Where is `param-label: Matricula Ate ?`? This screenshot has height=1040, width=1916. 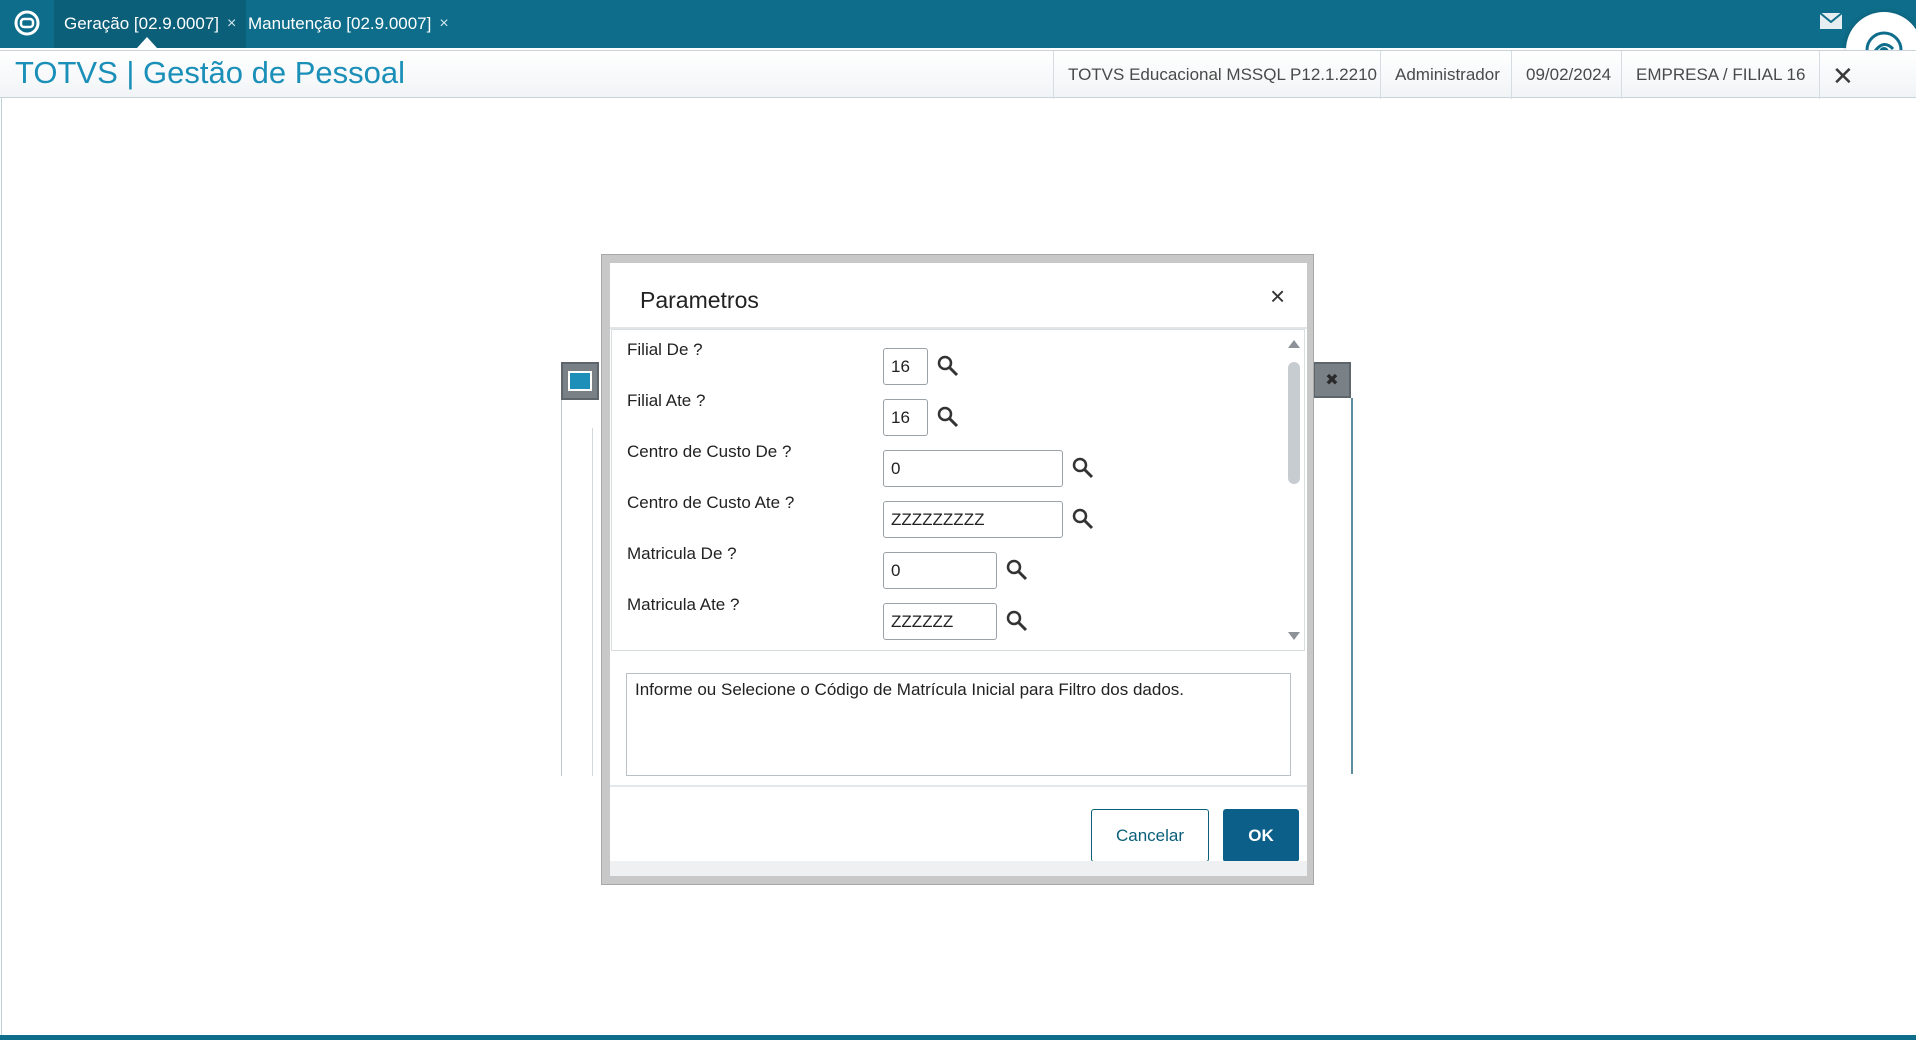 param-label: Matricula Ate ? is located at coordinates (683, 604).